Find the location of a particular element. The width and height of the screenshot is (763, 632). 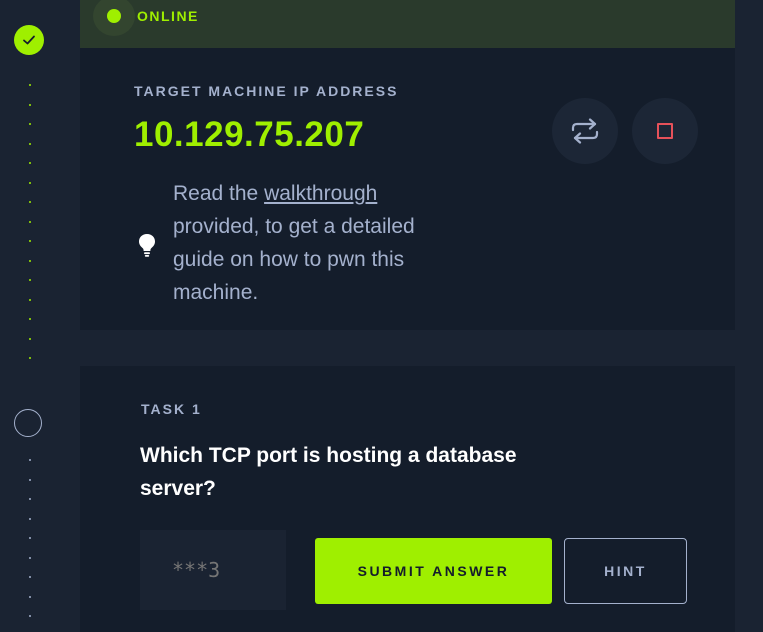

target-ip-label: TARGET MACHINE IP ADDRESS is located at coordinates (266, 91).